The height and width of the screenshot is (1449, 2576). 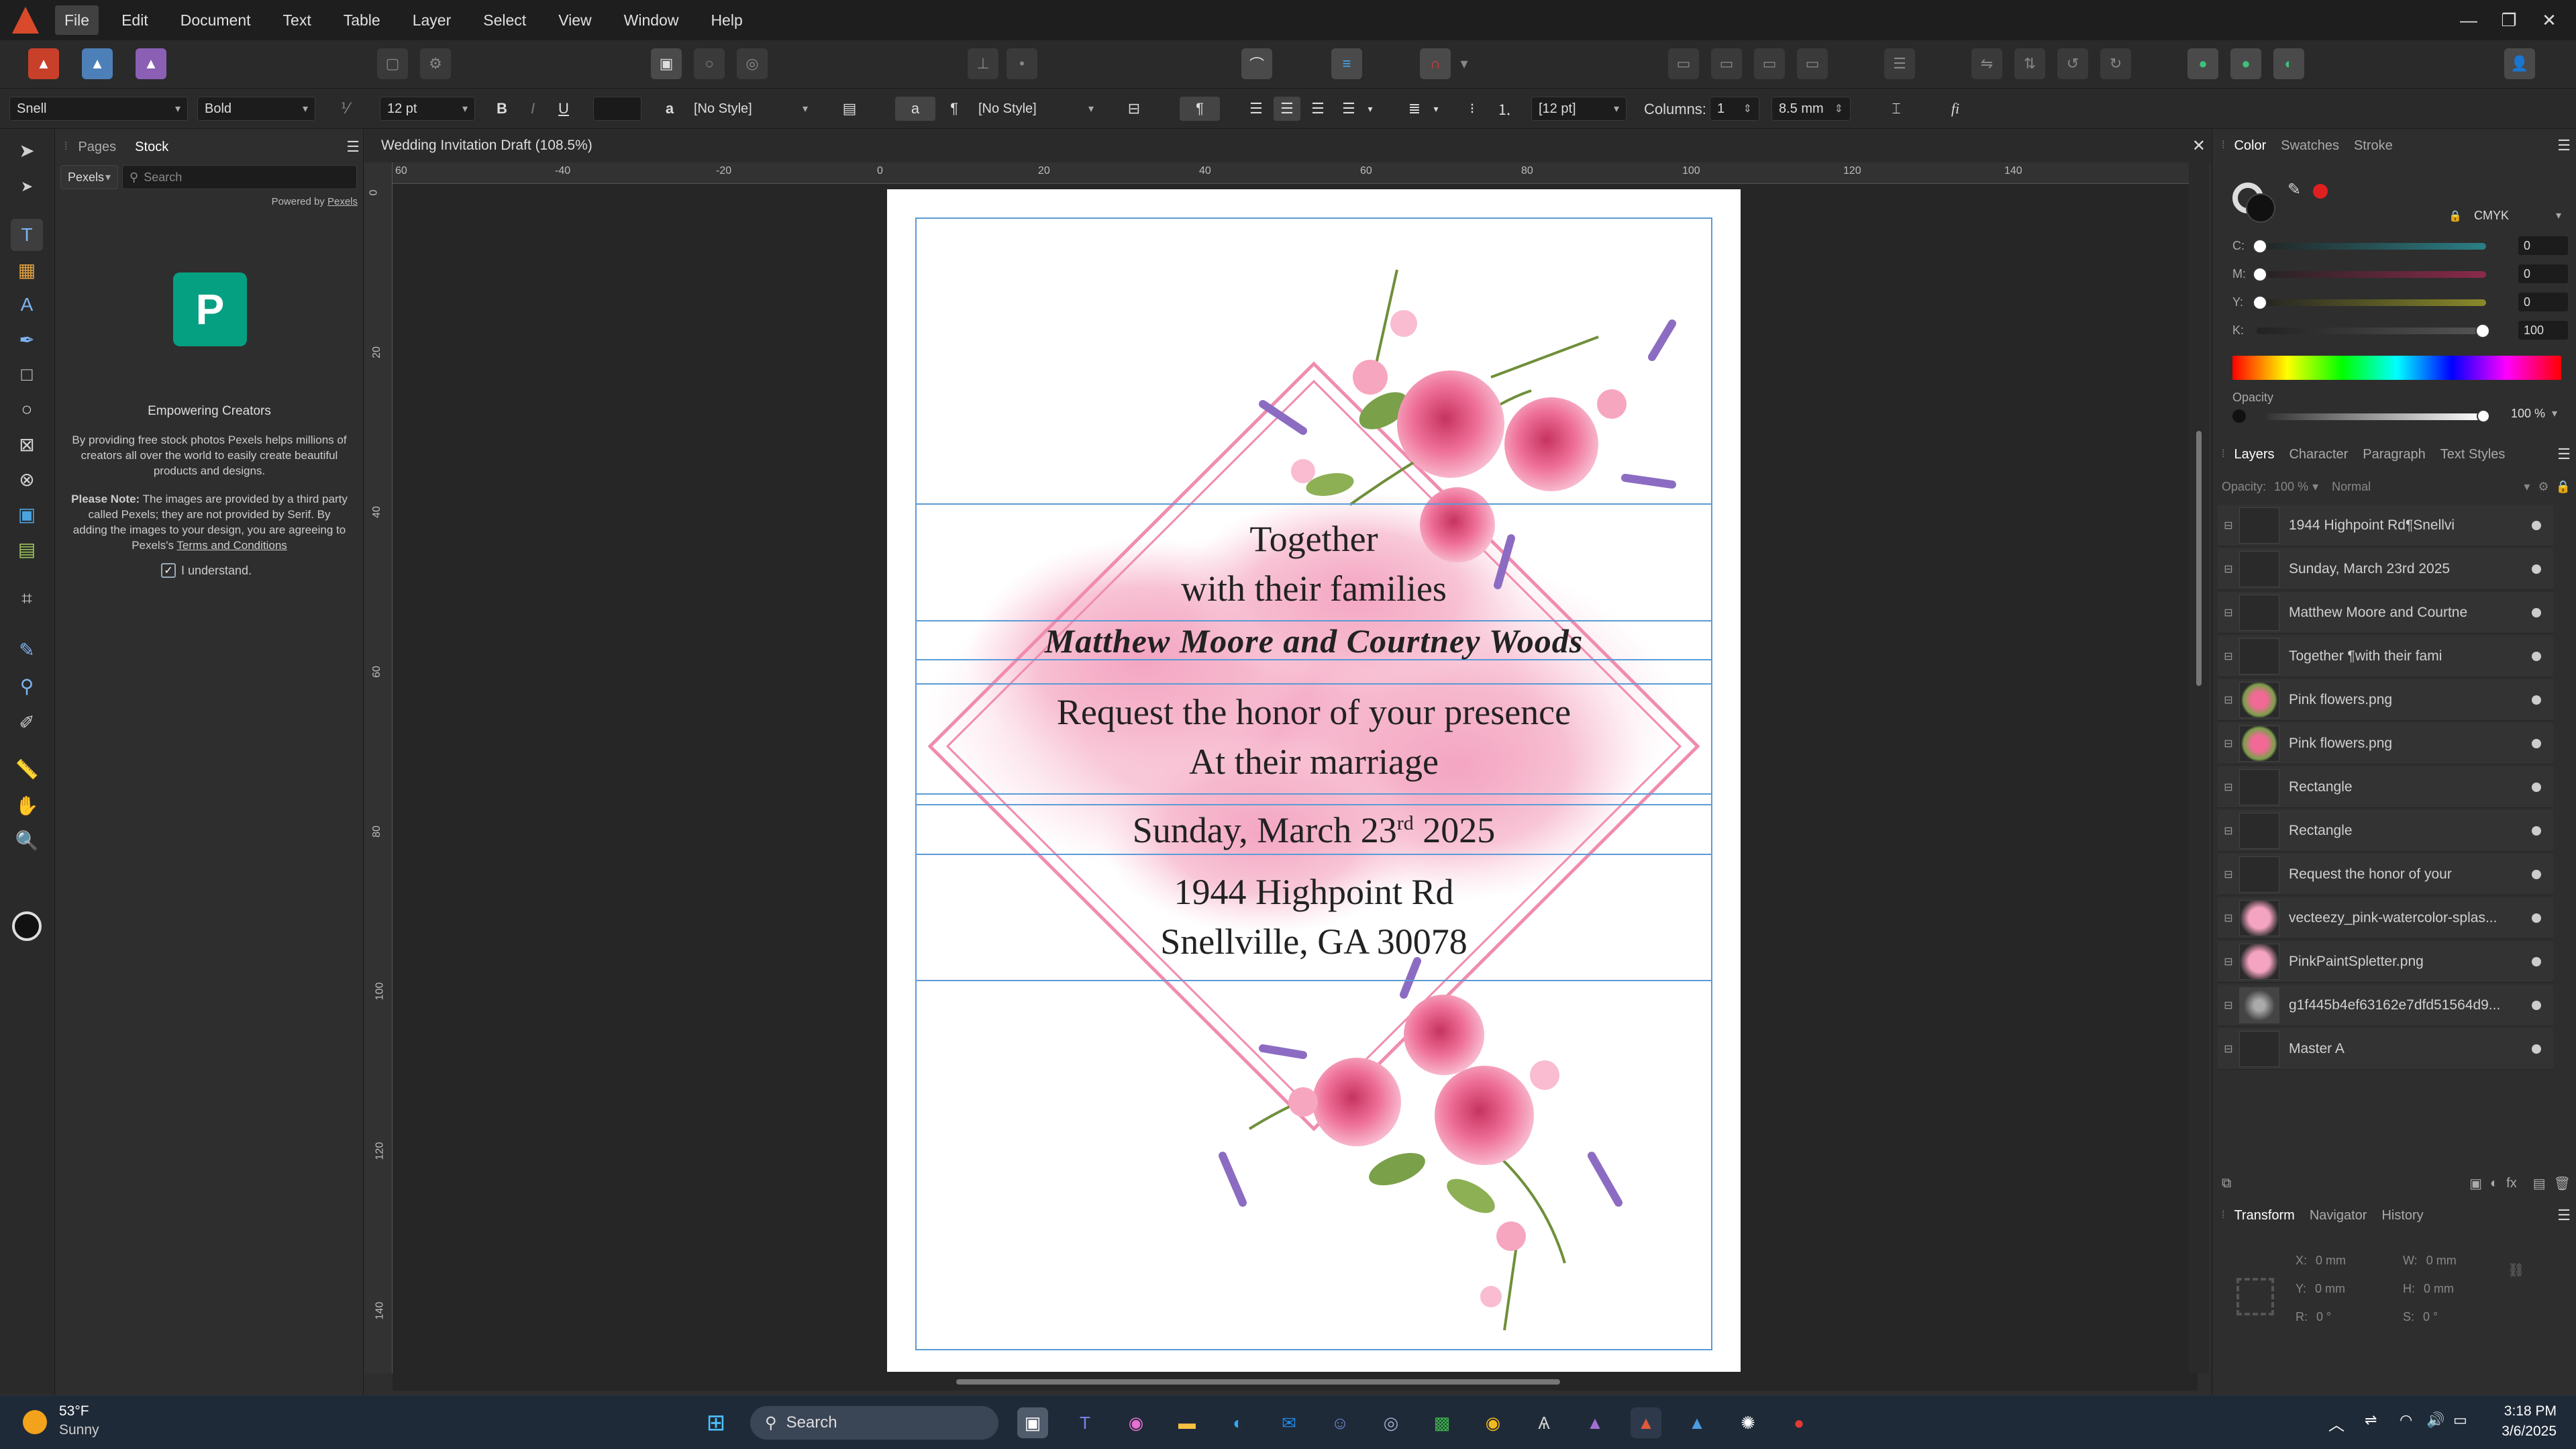 What do you see at coordinates (27, 186) in the screenshot?
I see `node-tool-icon: ➤` at bounding box center [27, 186].